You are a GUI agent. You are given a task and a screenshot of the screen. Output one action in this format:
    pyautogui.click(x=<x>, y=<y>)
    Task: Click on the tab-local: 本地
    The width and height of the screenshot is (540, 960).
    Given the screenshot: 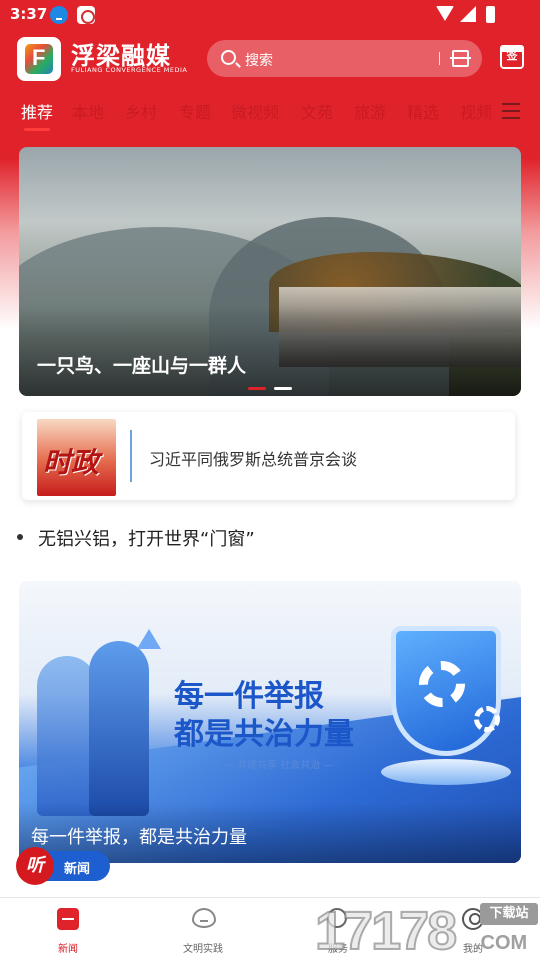 What is the action you would take?
    pyautogui.click(x=88, y=111)
    